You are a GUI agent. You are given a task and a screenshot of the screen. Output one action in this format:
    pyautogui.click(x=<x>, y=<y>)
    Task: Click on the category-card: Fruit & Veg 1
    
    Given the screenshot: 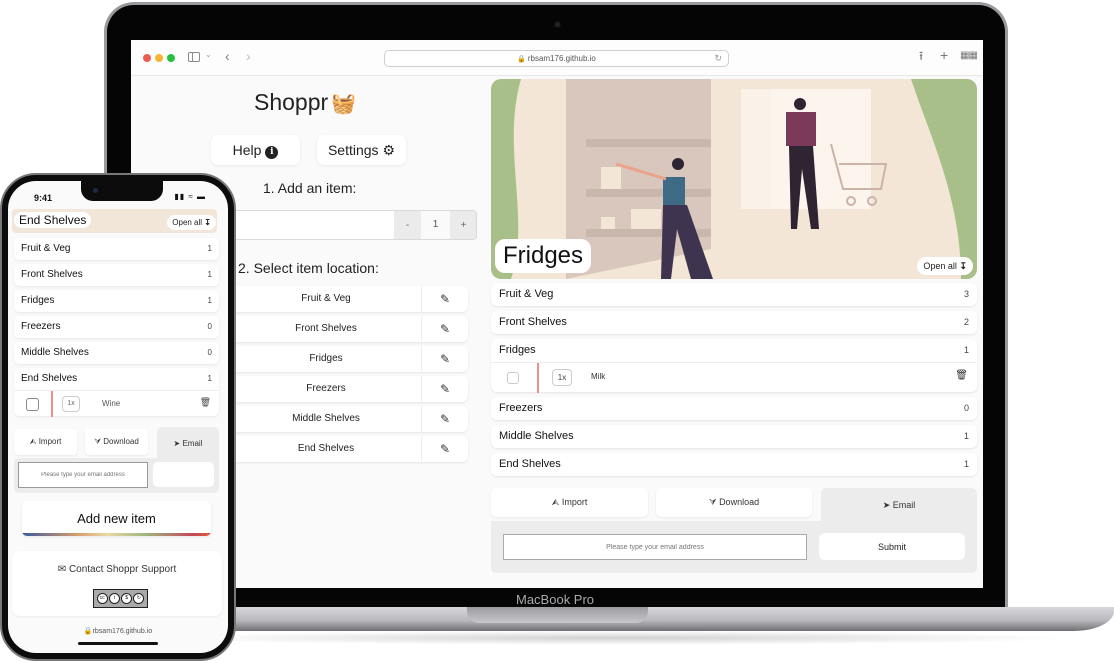 What is the action you would take?
    pyautogui.click(x=116, y=249)
    